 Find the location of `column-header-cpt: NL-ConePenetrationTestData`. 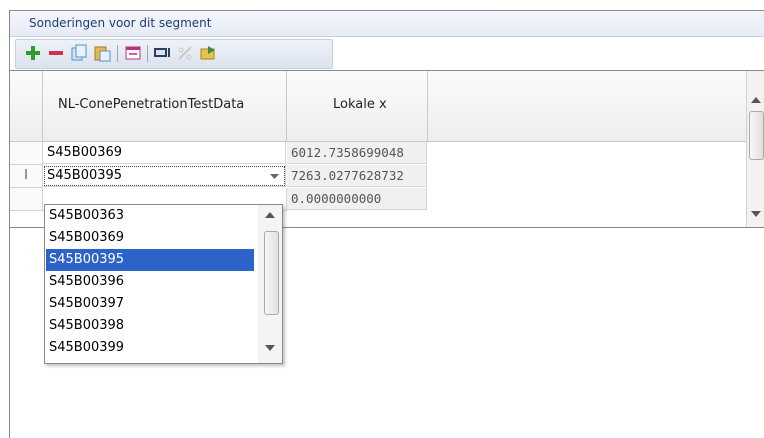

column-header-cpt: NL-ConePenetrationTestData is located at coordinates (165, 106).